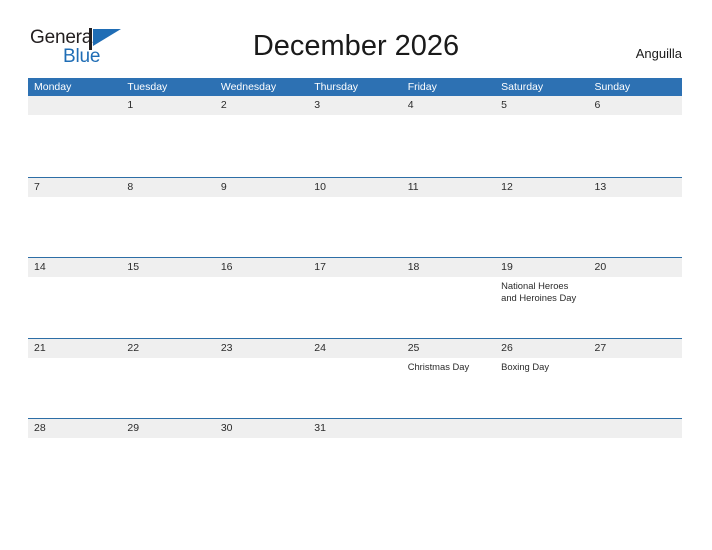 This screenshot has width=712, height=550. What do you see at coordinates (336, 87) in the screenshot?
I see `weekday-header-thursday: Thursday` at bounding box center [336, 87].